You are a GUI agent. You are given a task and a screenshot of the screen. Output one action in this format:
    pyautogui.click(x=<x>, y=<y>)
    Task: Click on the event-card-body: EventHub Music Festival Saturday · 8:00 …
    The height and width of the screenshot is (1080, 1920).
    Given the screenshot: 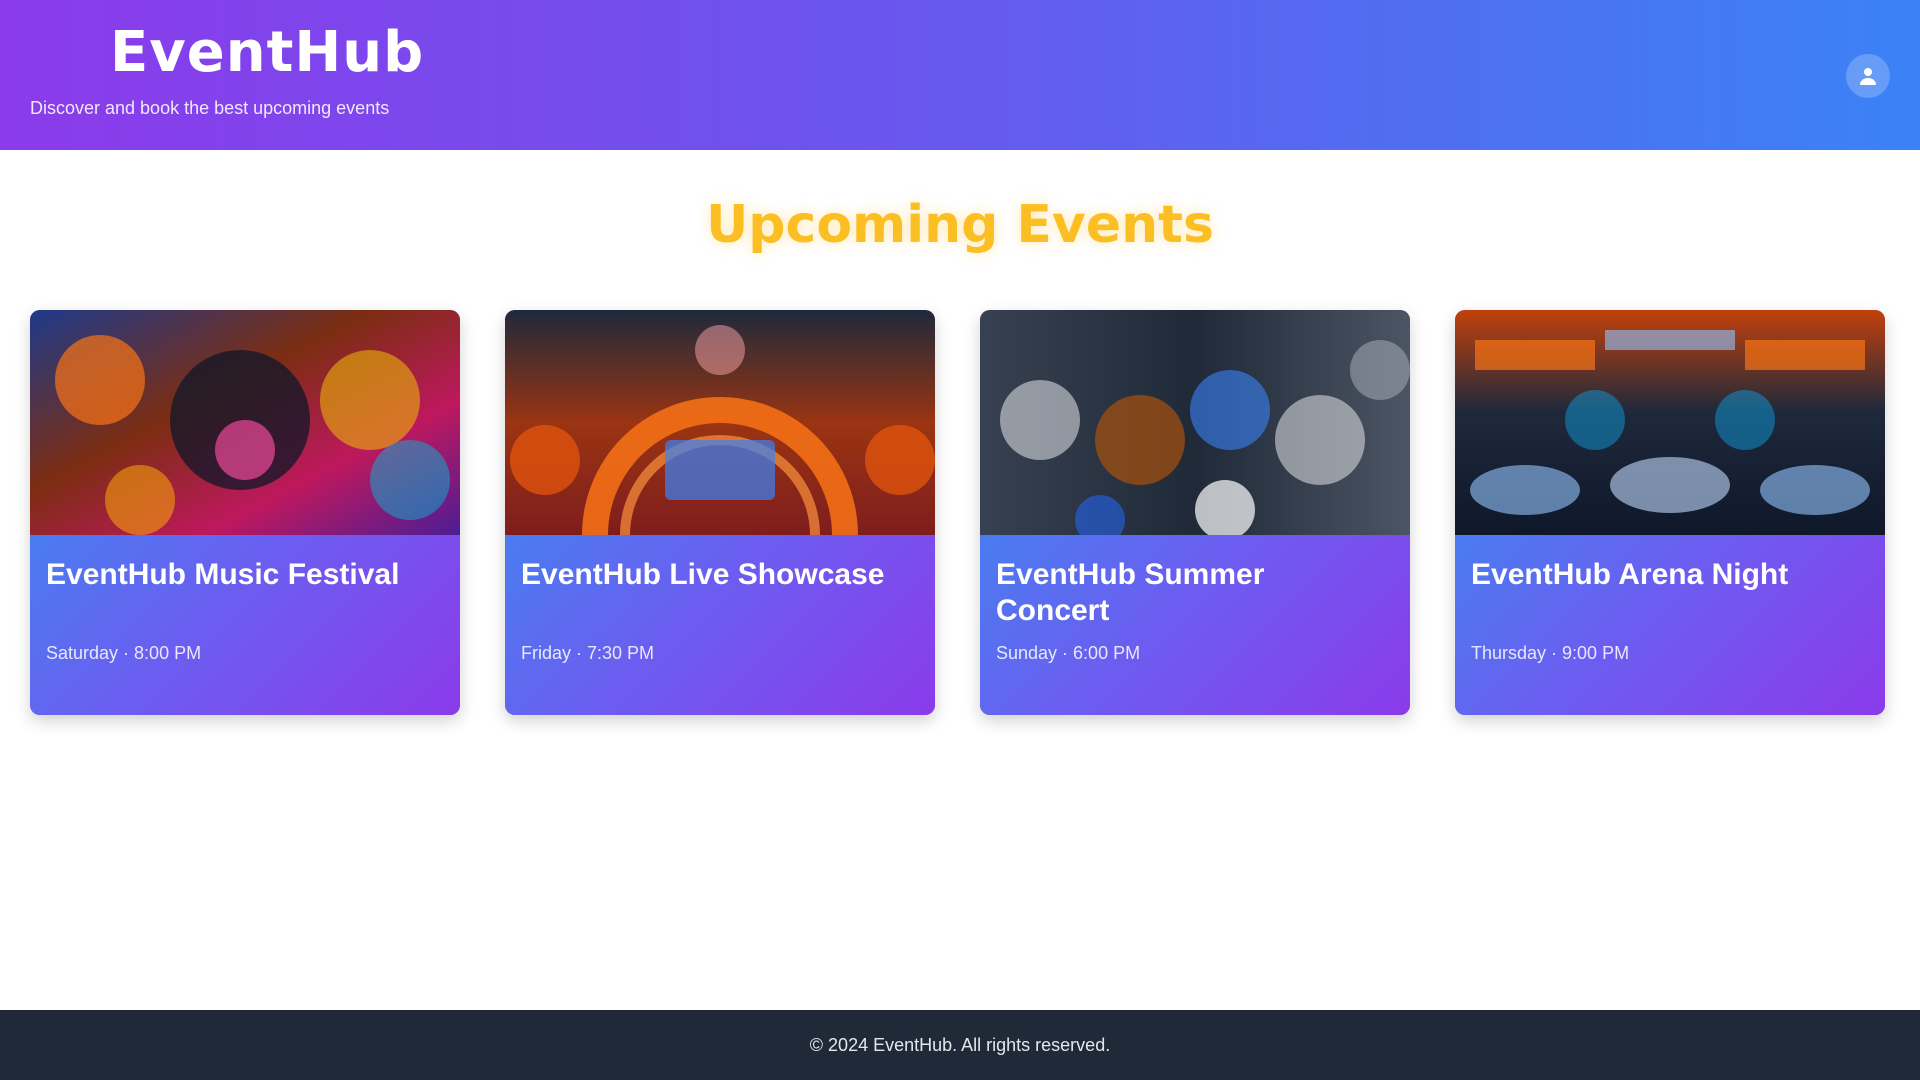 What is the action you would take?
    pyautogui.click(x=245, y=625)
    